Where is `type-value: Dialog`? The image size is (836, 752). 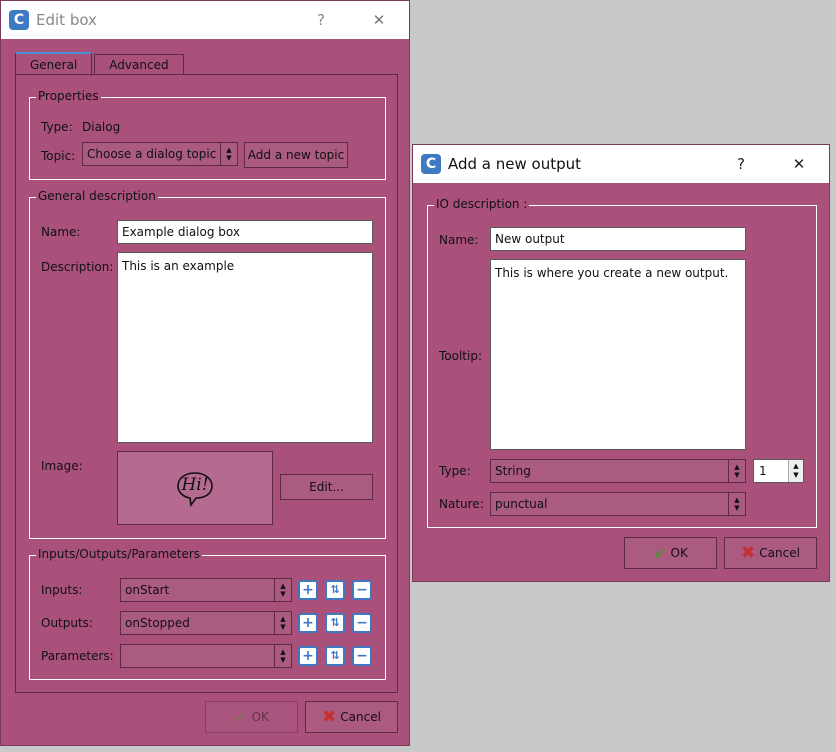
type-value: Dialog is located at coordinates (101, 127).